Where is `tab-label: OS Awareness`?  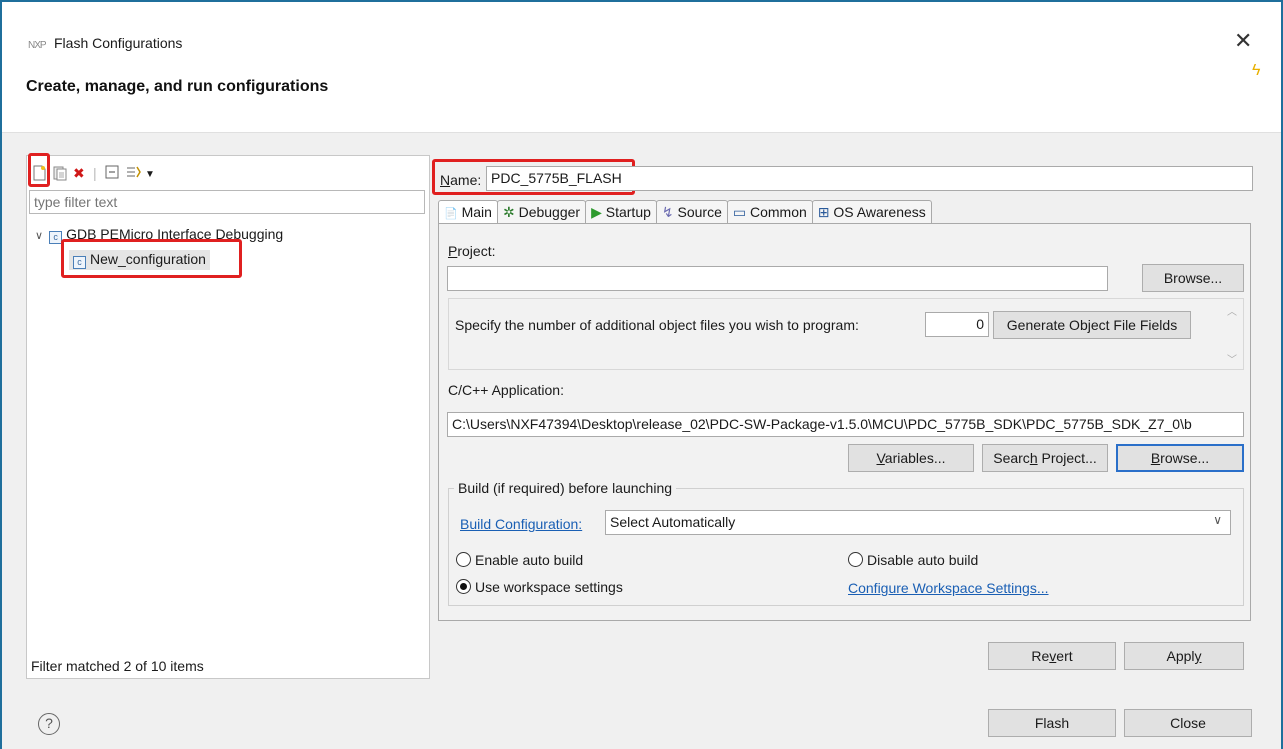
tab-label: OS Awareness is located at coordinates (879, 212).